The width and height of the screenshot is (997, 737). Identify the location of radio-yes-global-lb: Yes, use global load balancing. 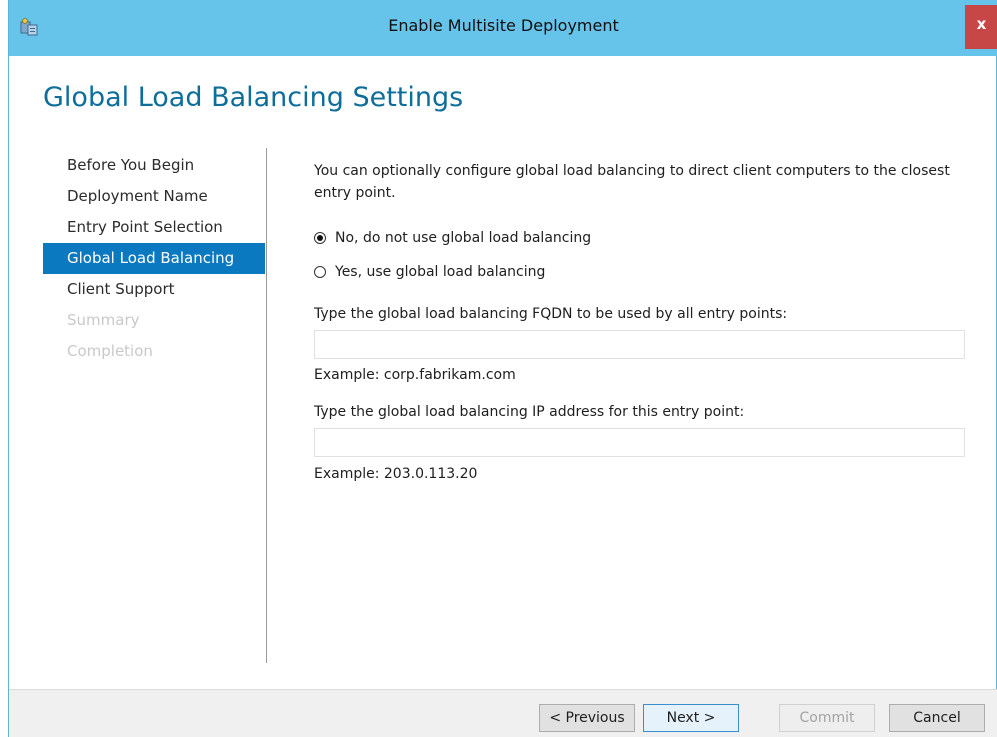
(429, 272).